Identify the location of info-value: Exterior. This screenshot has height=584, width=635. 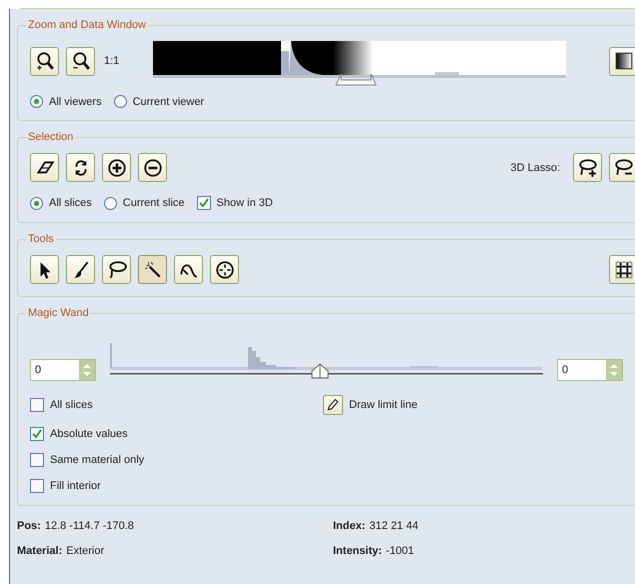
(85, 551).